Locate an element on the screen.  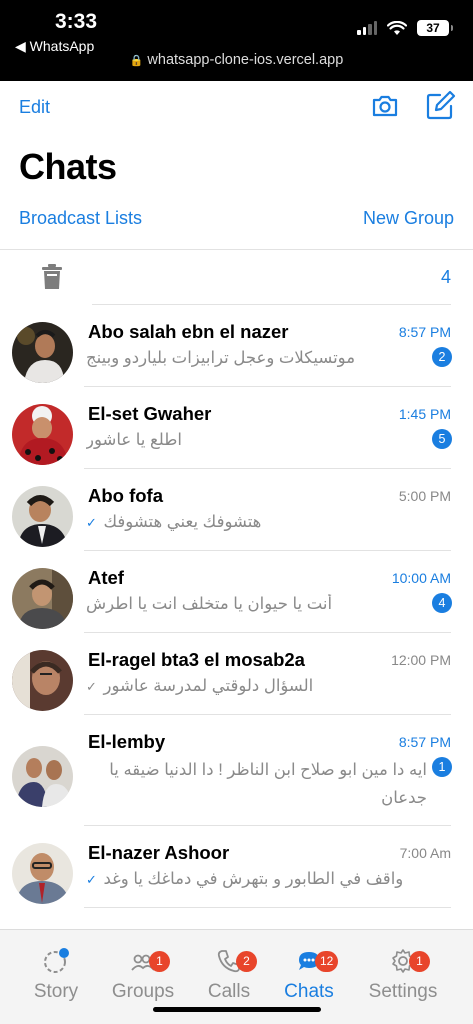
story-icon is located at coordinates (56, 960).